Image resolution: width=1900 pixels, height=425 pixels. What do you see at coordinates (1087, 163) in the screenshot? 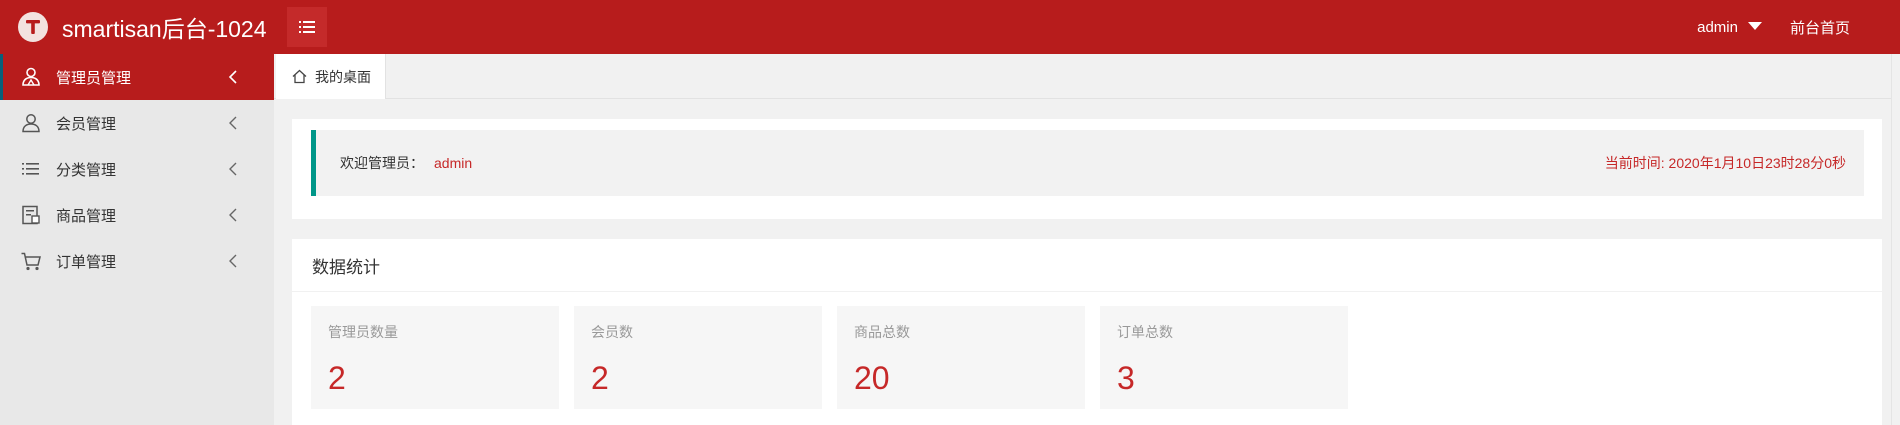
I see `welcome-quote: 欢迎管理员： admin 当前时间: 2020年1月10日23时28分0秒` at bounding box center [1087, 163].